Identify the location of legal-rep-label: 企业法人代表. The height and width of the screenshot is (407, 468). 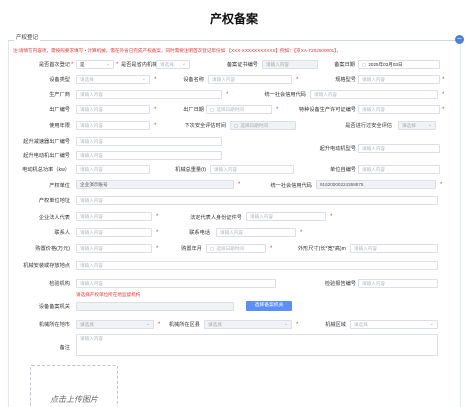
(54, 218).